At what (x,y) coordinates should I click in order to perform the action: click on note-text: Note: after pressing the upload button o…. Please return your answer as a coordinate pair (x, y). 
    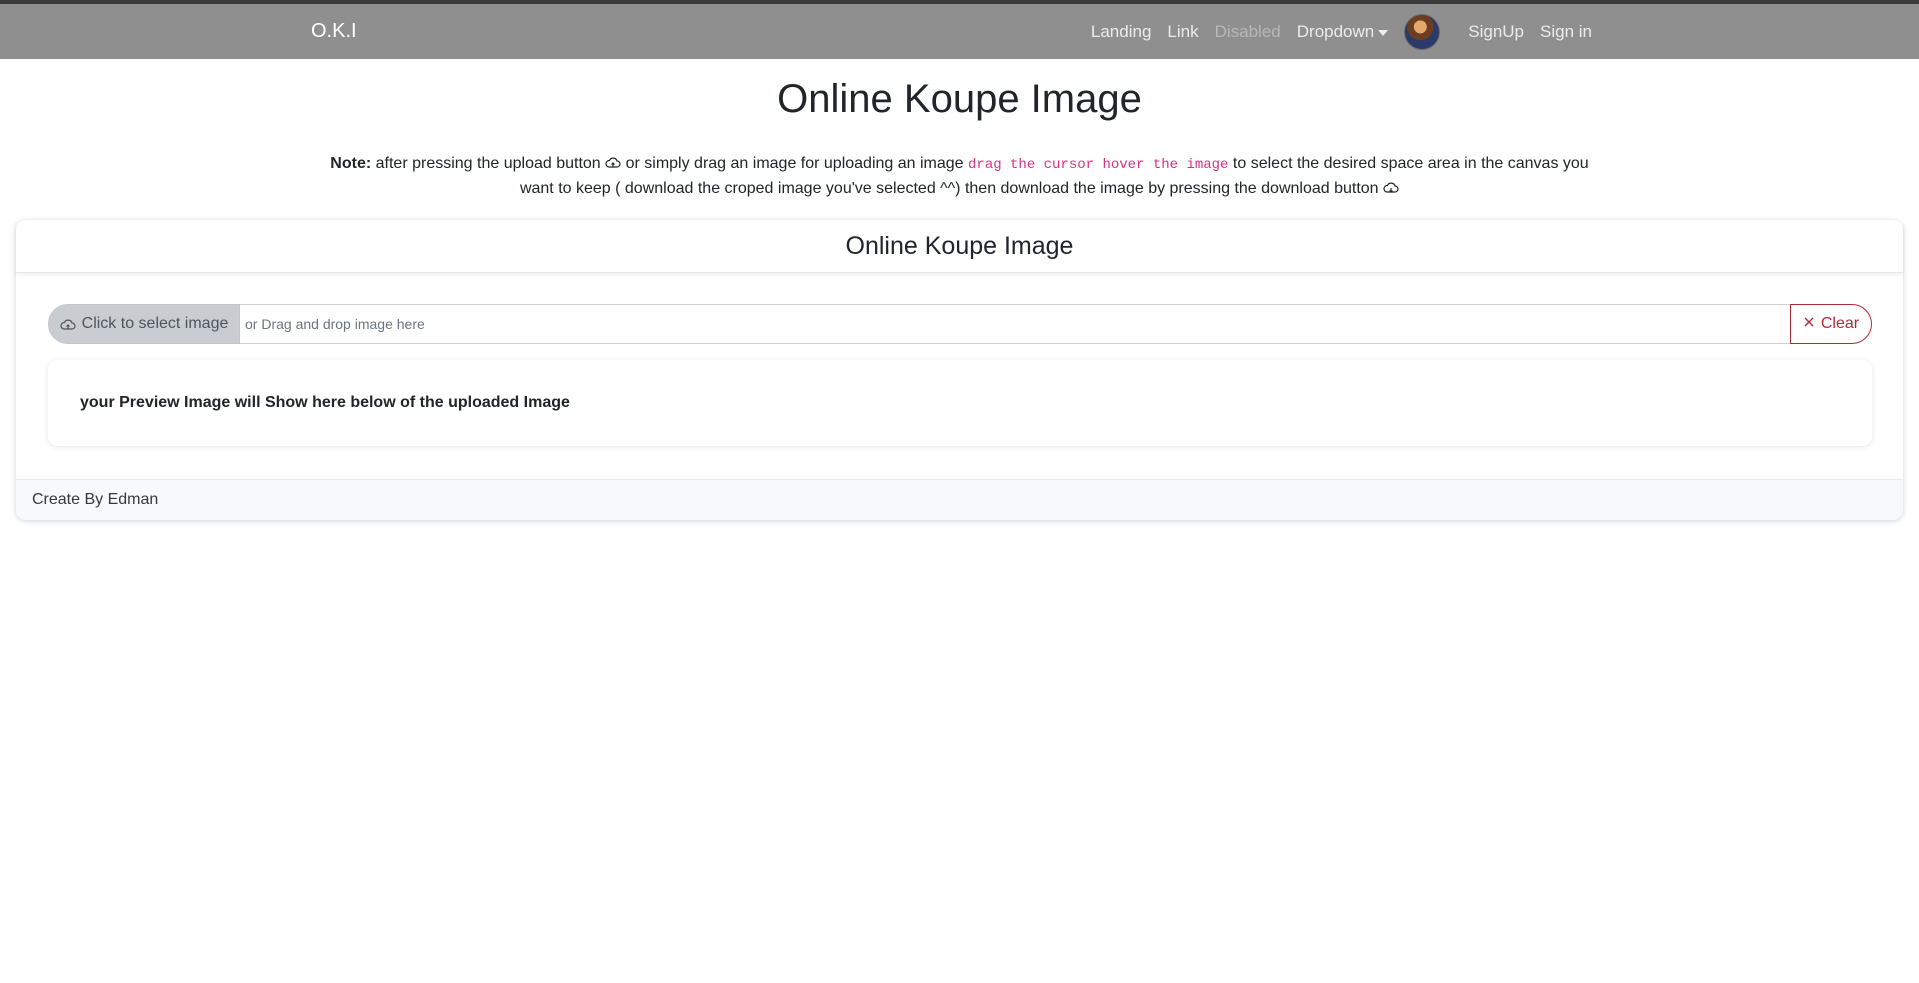
    Looking at the image, I should click on (960, 176).